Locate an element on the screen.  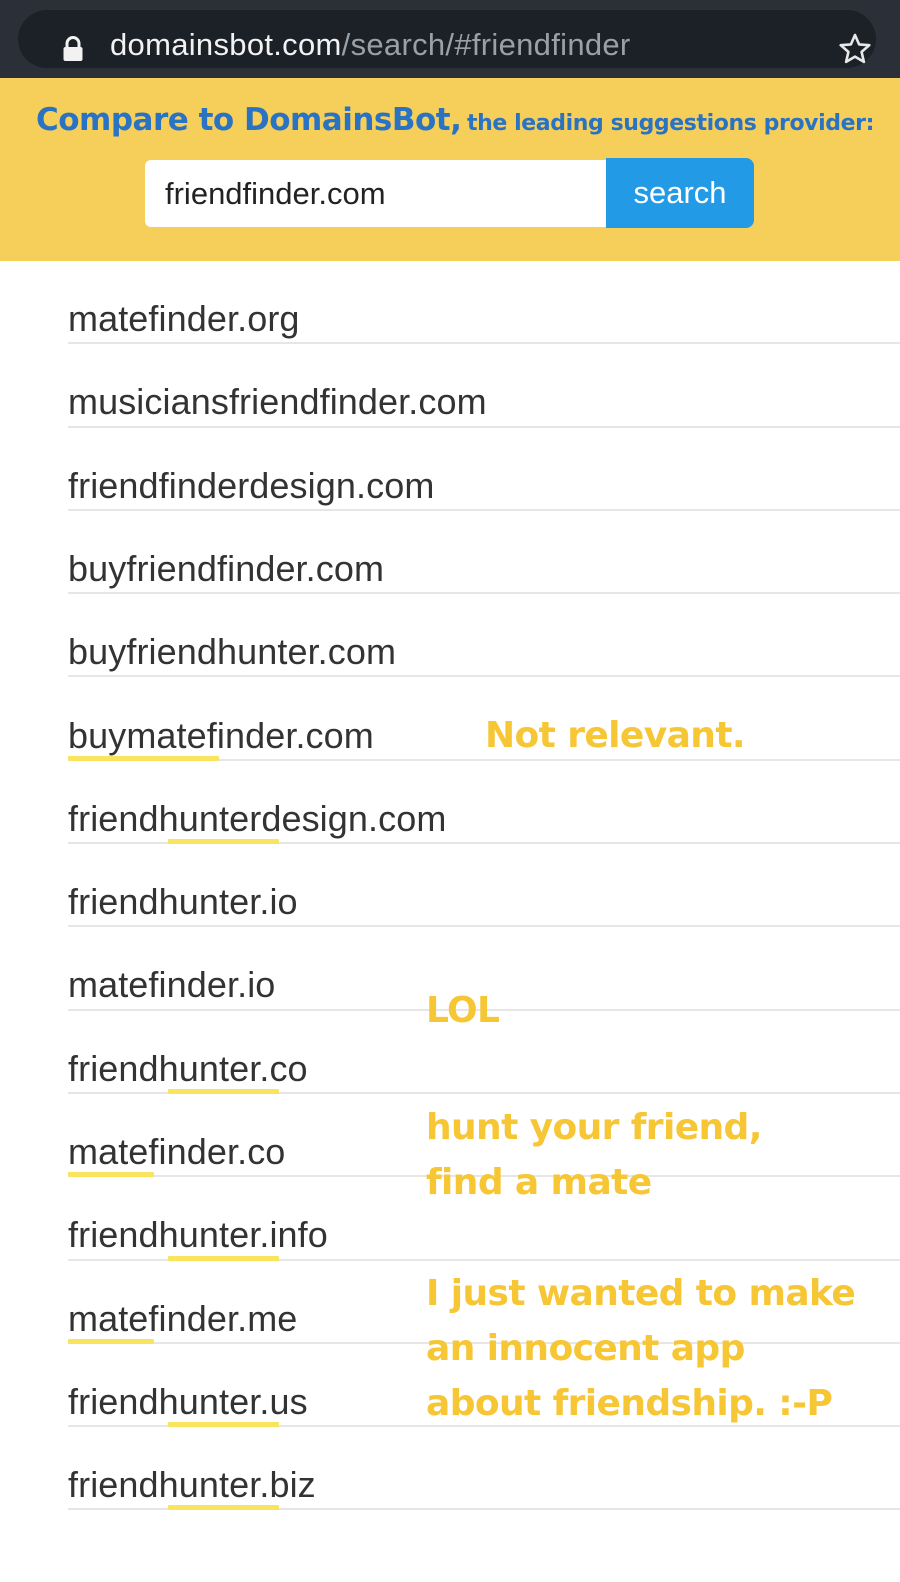
list-item: friendhunter.io is located at coordinates (484, 886).